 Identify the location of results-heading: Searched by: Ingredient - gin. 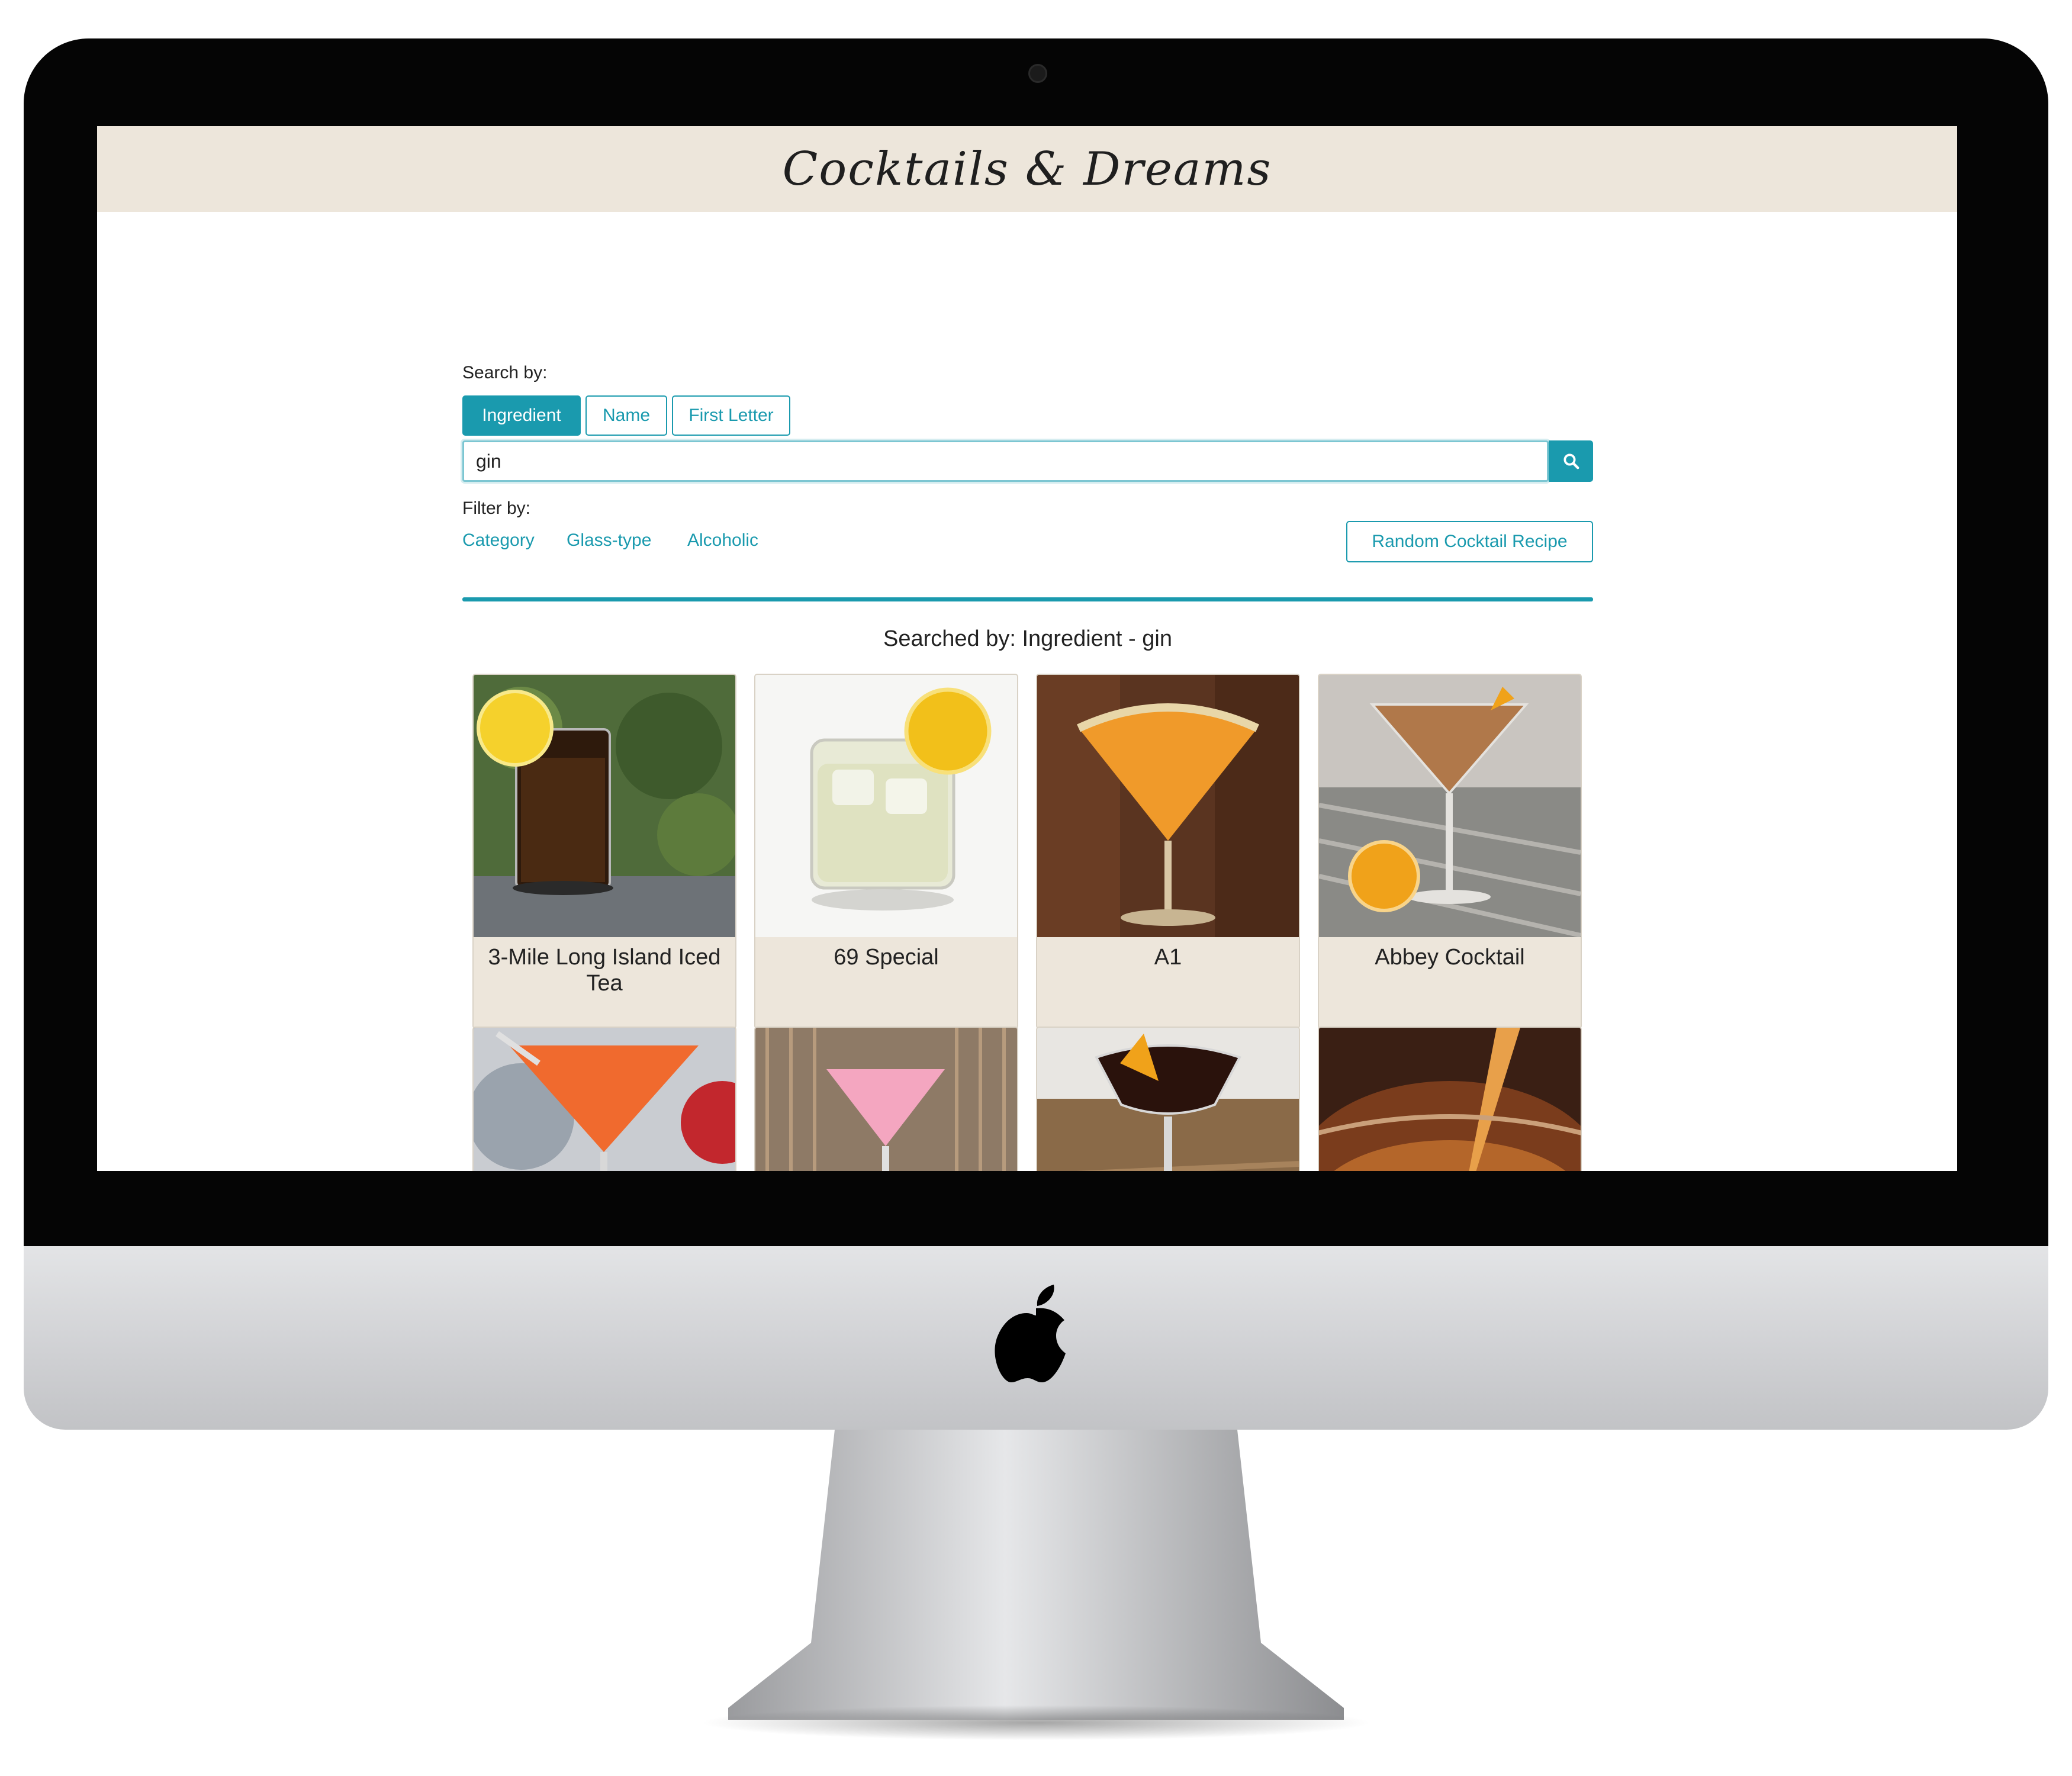
(1027, 638).